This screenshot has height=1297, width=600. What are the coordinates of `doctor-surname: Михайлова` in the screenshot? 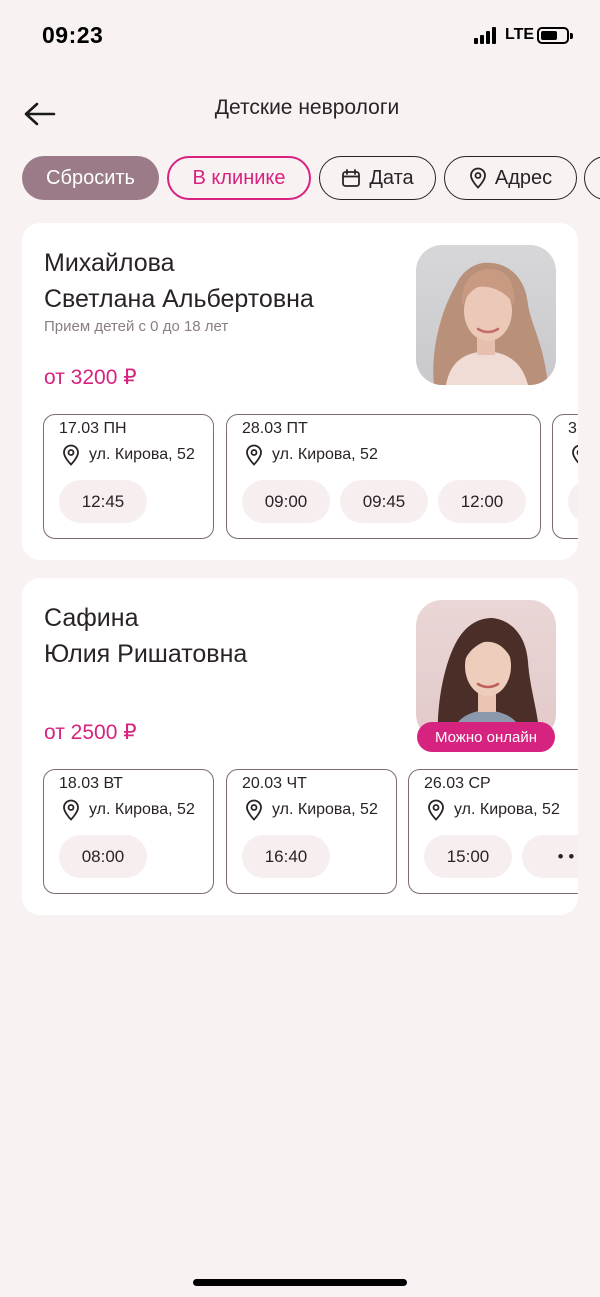 It's located at (109, 263).